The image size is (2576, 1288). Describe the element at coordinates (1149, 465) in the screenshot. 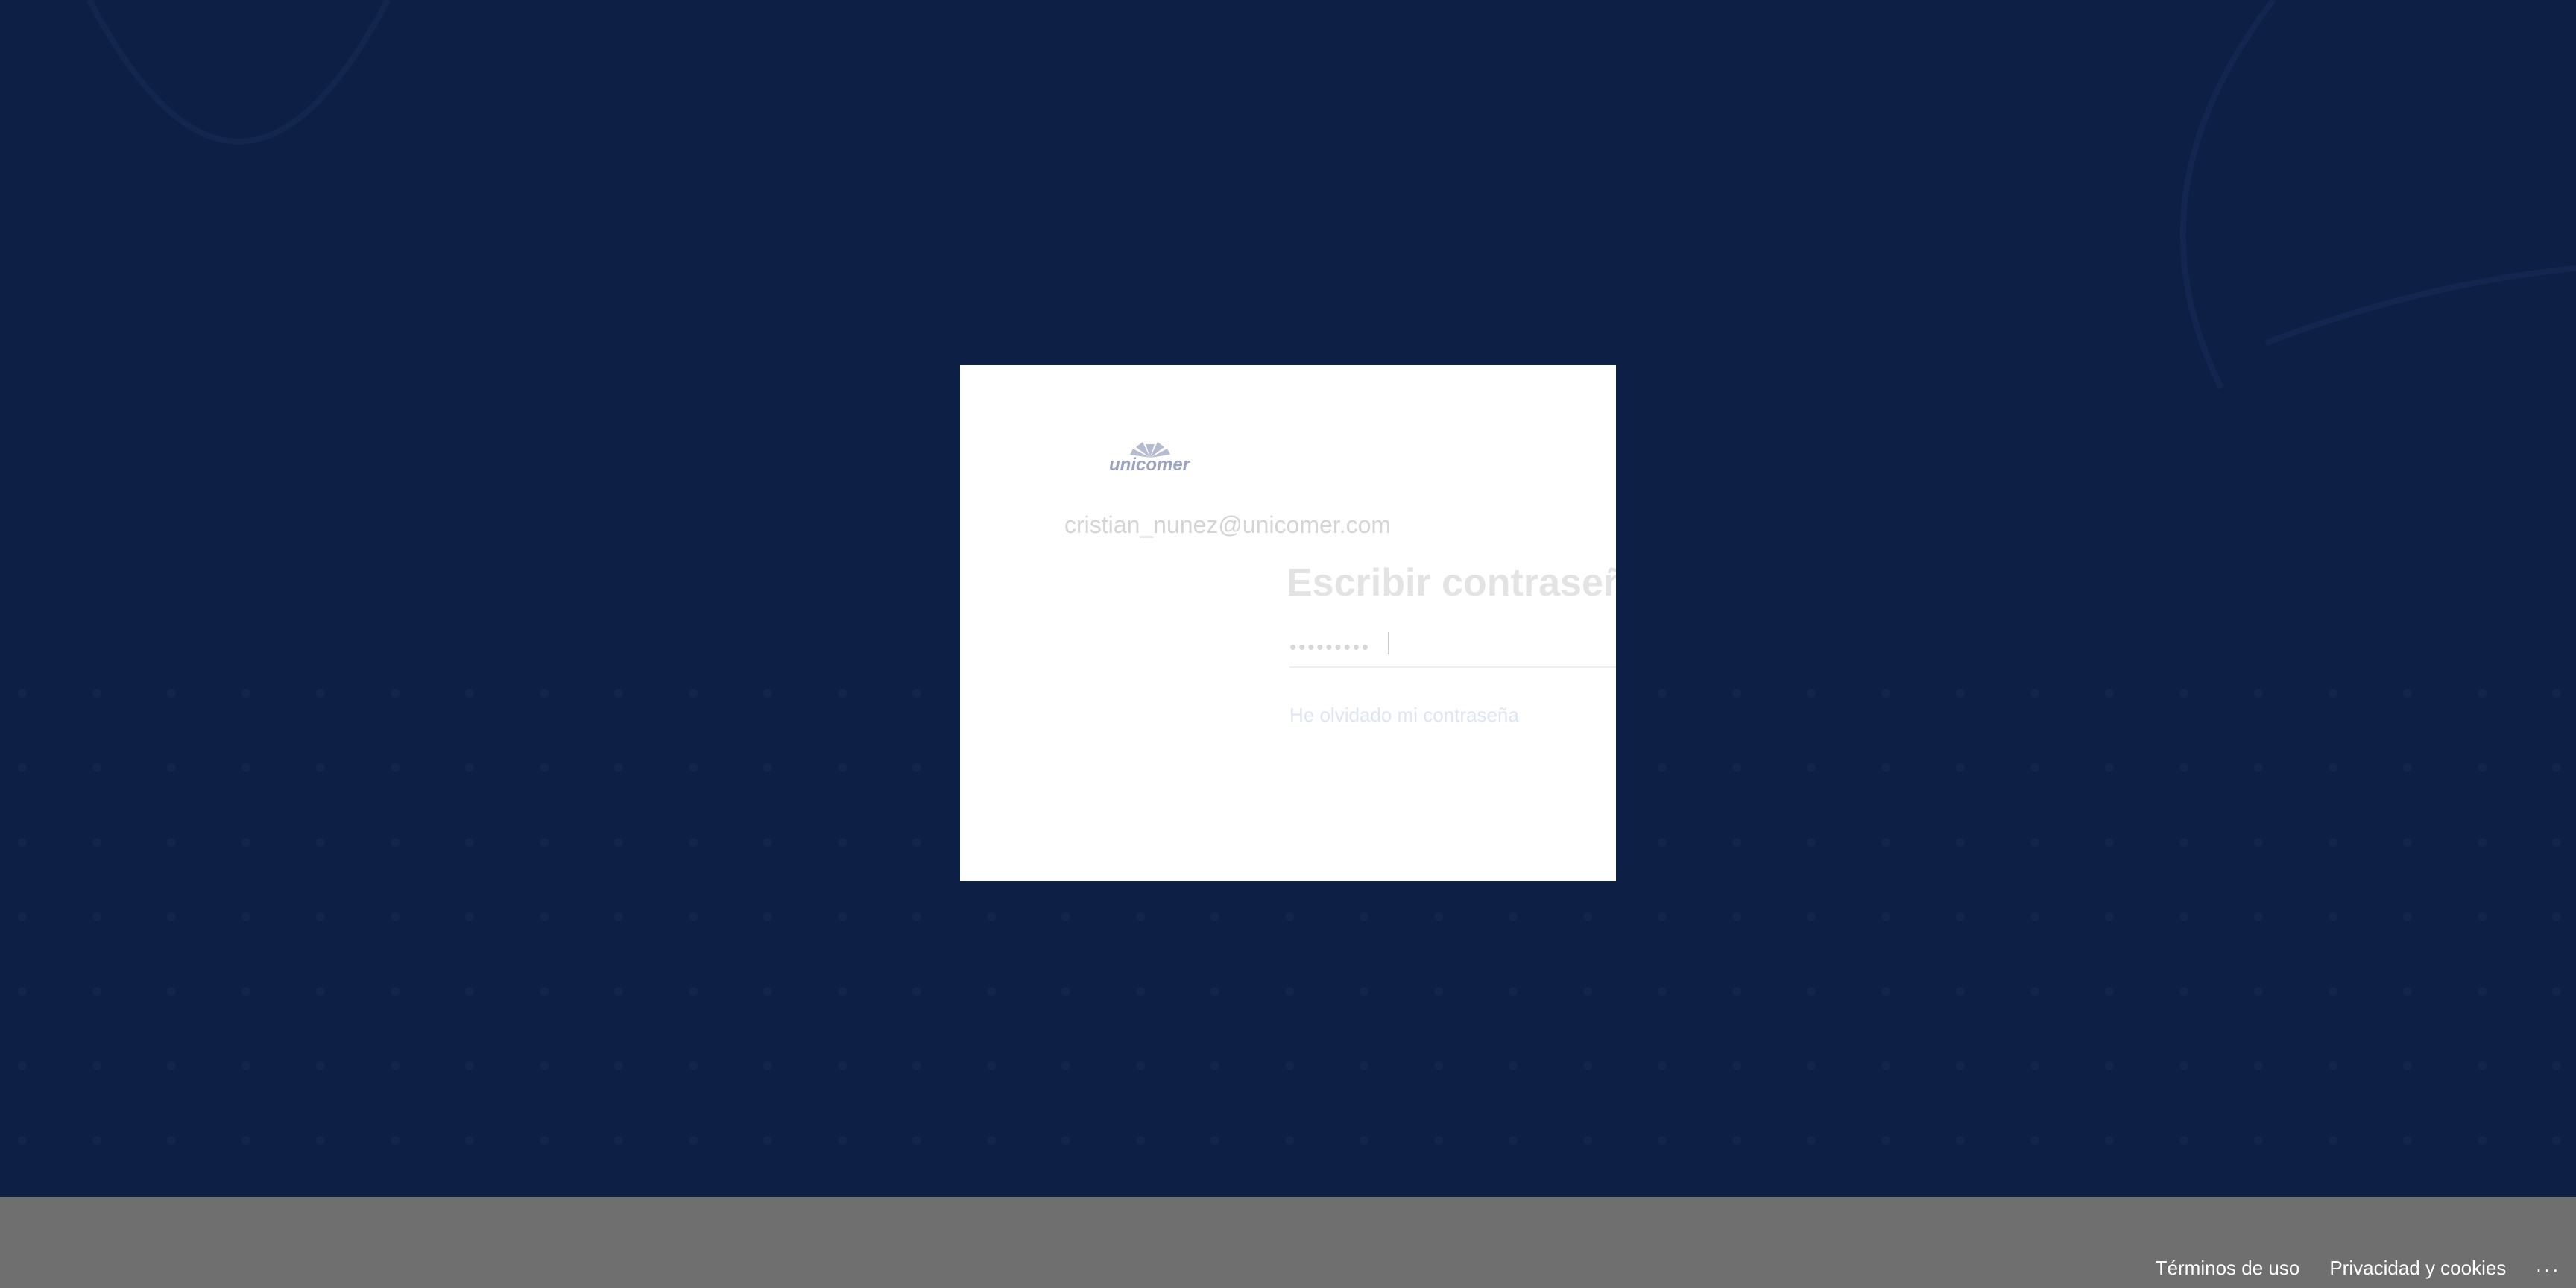

I see `logo-wordmark: unicomer` at that location.